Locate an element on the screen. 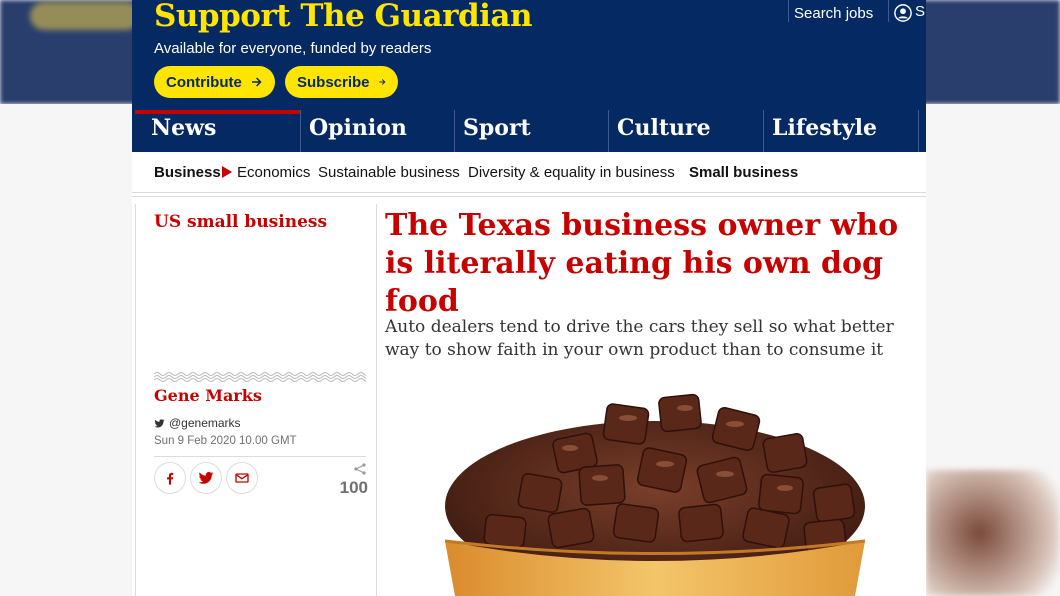 The height and width of the screenshot is (596, 1060). search-jobs-link: Search jobs is located at coordinates (833, 13).